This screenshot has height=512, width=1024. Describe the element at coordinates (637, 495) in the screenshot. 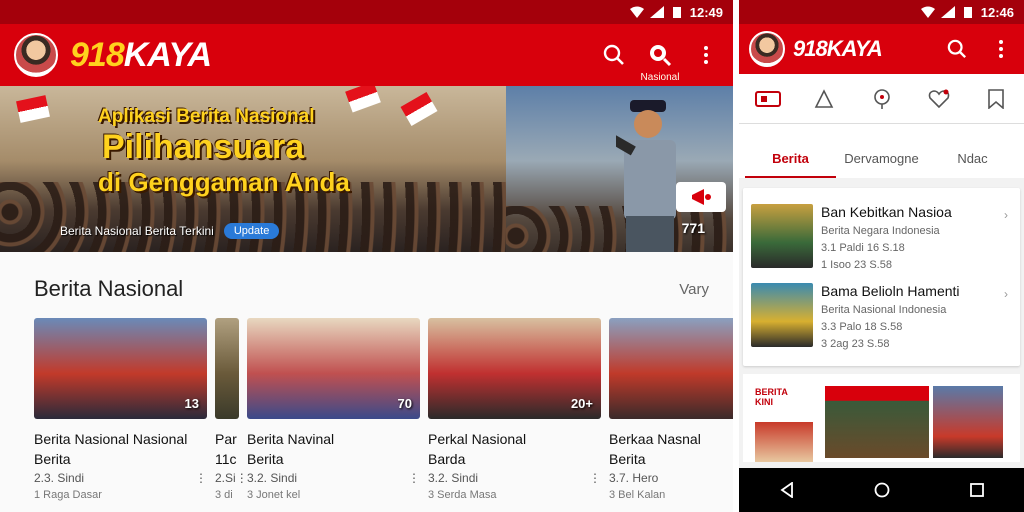

I see `news-card-meta2: 3 Bel Kalan` at that location.